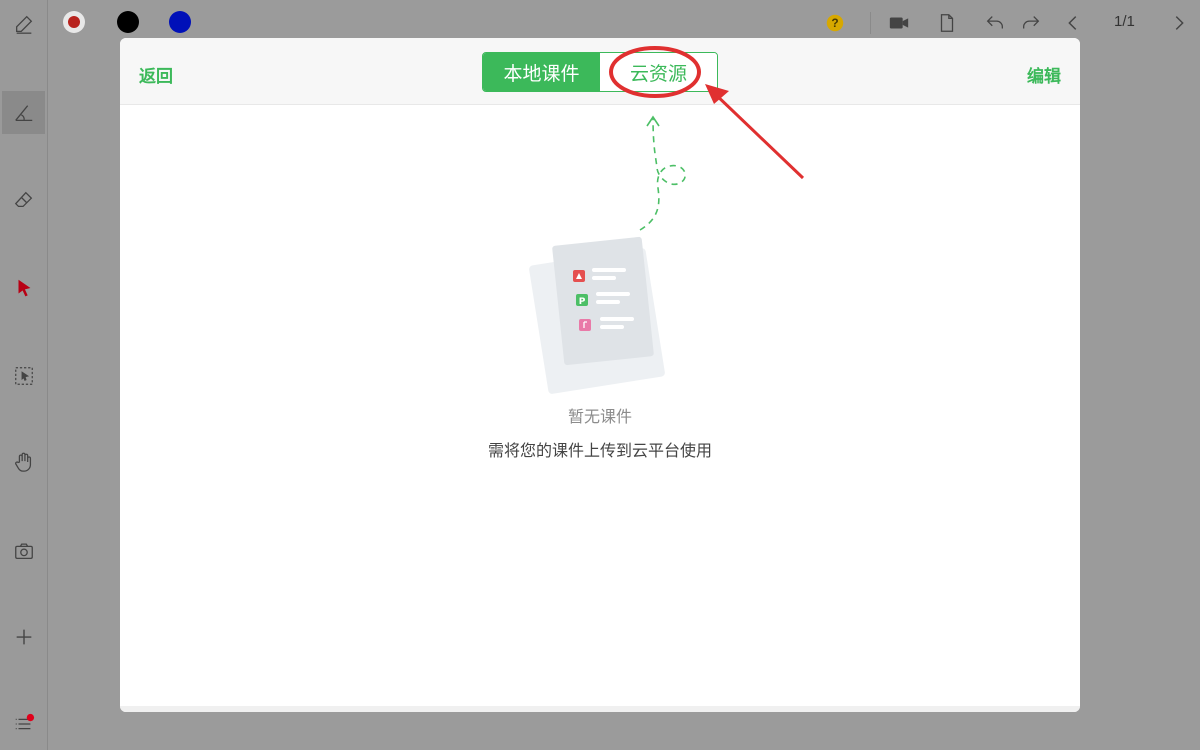  I want to click on chevron-right-icon, so click(1179, 23).